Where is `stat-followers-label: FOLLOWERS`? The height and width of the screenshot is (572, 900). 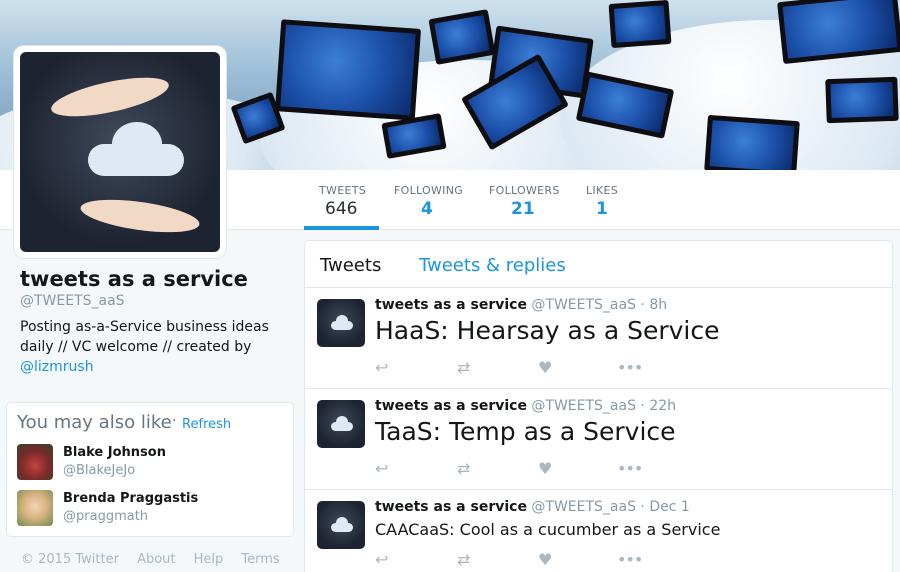
stat-followers-label: FOLLOWERS is located at coordinates (524, 190).